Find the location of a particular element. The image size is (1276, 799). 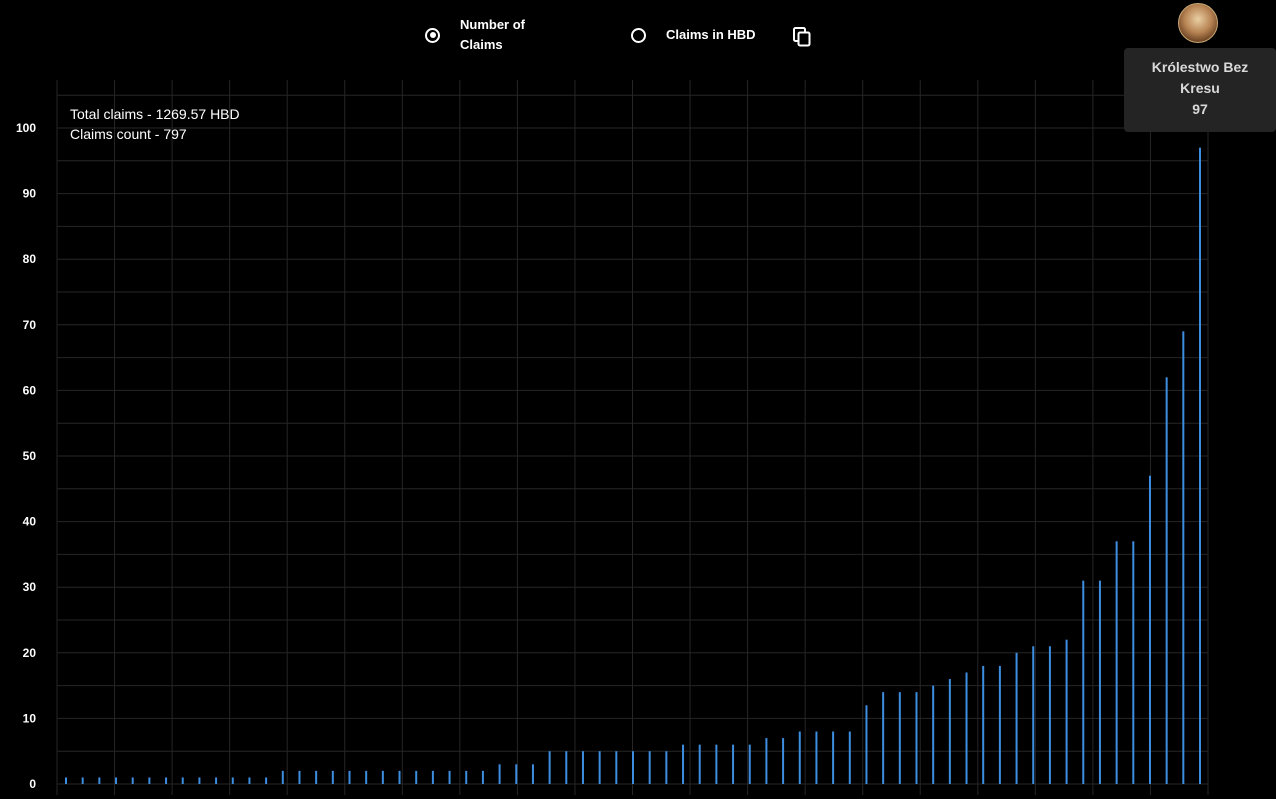

number-of-claims-label: Number of Claims is located at coordinates (492, 34).